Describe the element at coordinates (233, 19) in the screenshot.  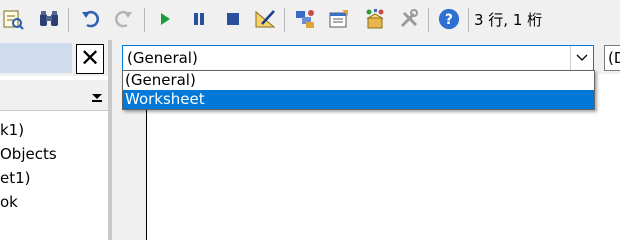
I see `reset-icon` at that location.